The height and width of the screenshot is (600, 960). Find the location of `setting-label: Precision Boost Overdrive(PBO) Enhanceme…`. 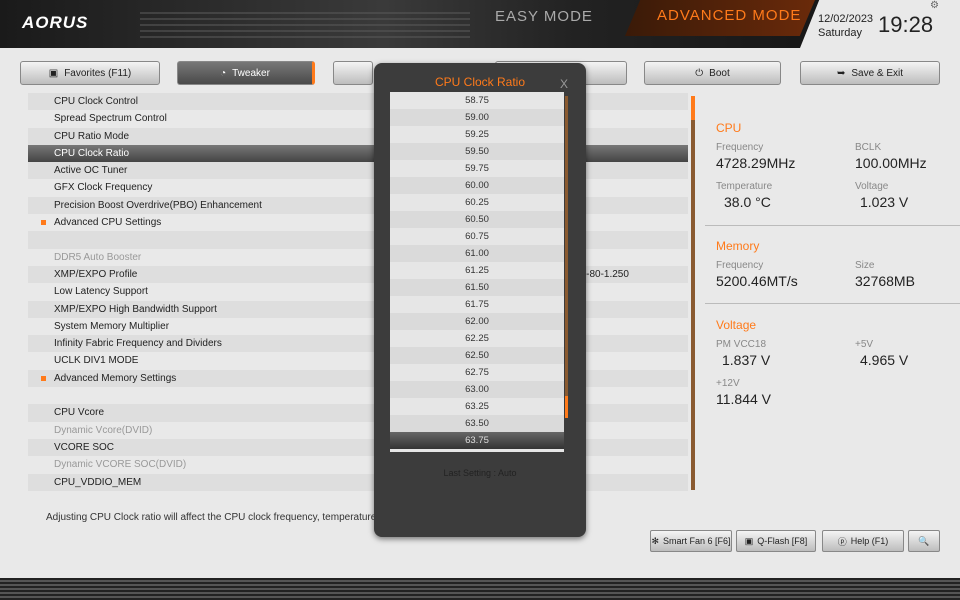

setting-label: Precision Boost Overdrive(PBO) Enhanceme… is located at coordinates (158, 205).